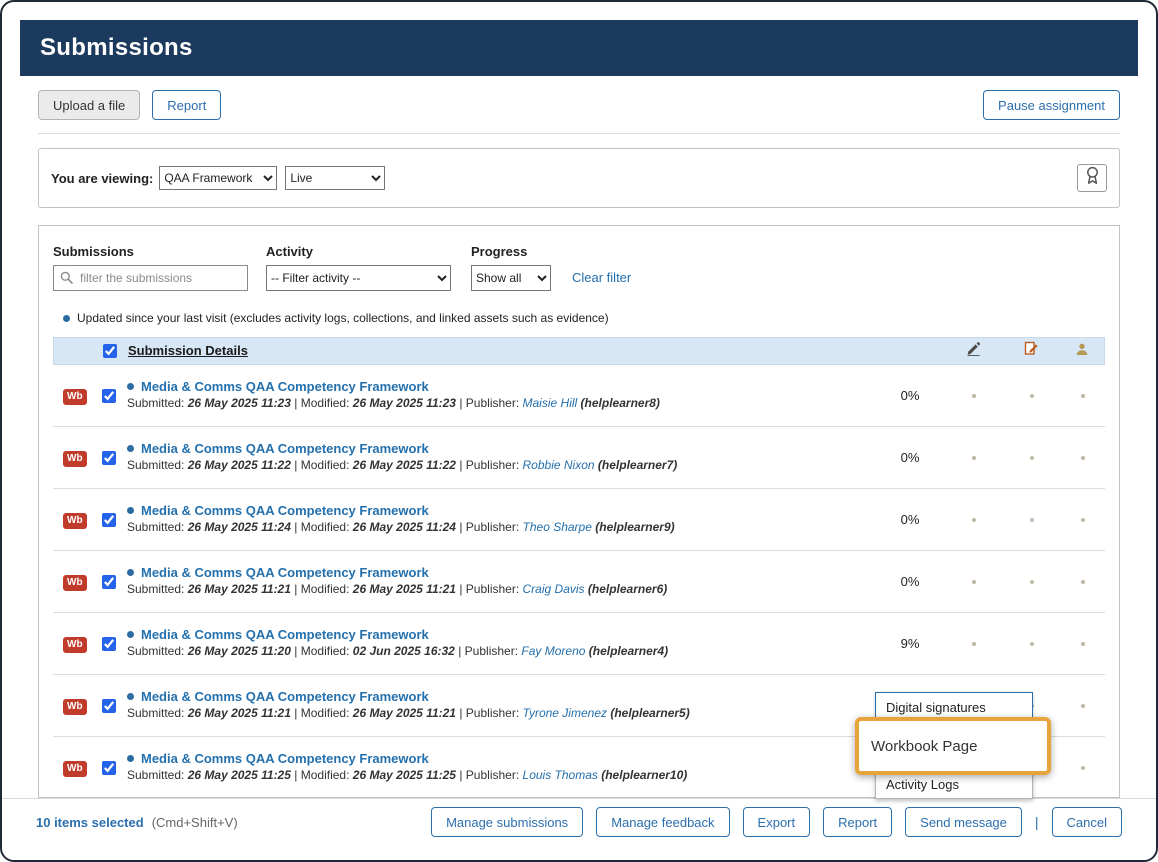 This screenshot has height=862, width=1158. I want to click on certificates-button, so click(1092, 178).